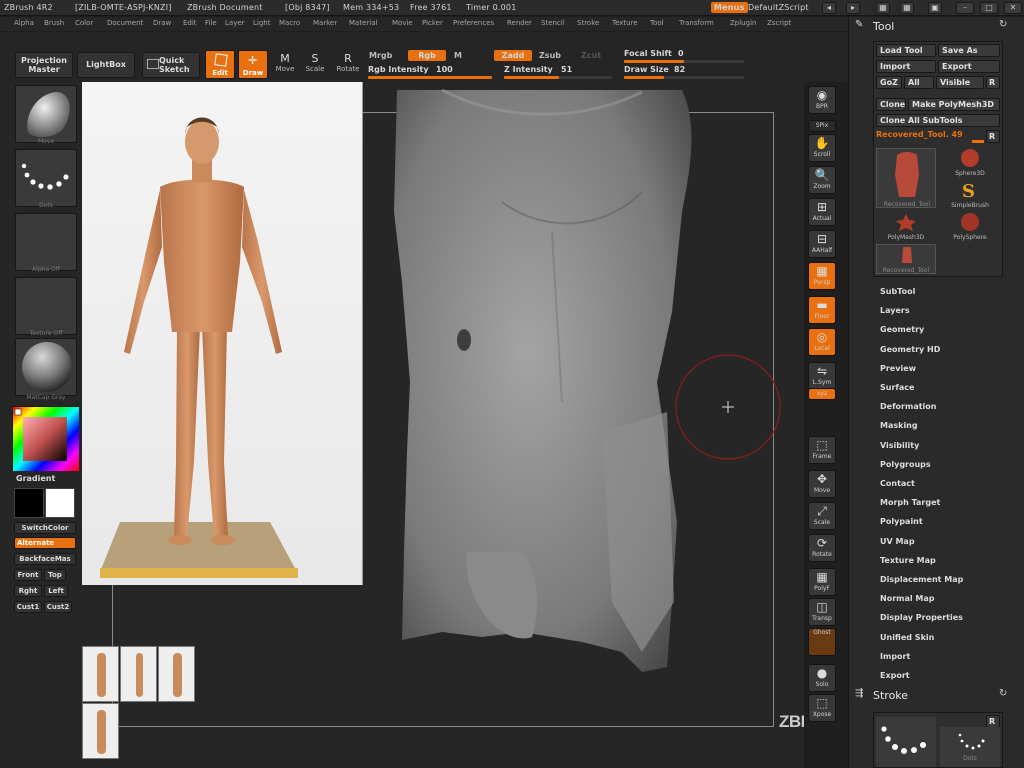 This screenshot has height=768, width=1024. I want to click on menu-movie: Movie, so click(402, 23).